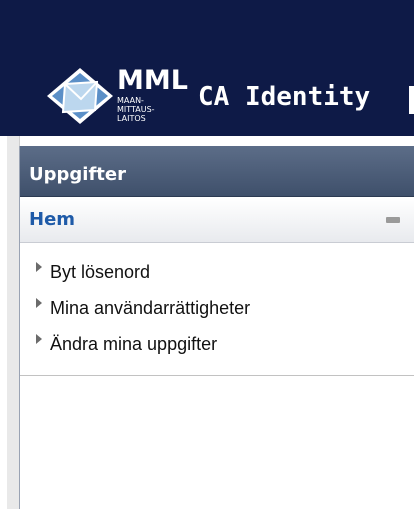 The width and height of the screenshot is (414, 509). What do you see at coordinates (393, 220) in the screenshot?
I see `minus-icon` at bounding box center [393, 220].